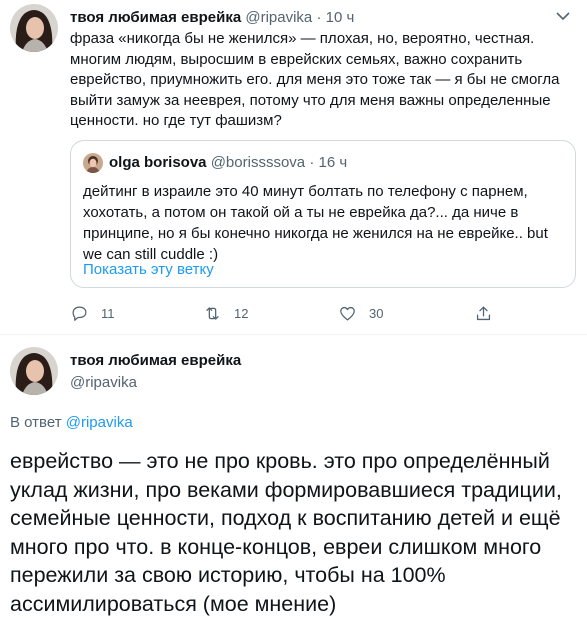 The width and height of the screenshot is (587, 625). Describe the element at coordinates (285, 315) in the screenshot. I see `tweet-actions: 11 12 30` at that location.